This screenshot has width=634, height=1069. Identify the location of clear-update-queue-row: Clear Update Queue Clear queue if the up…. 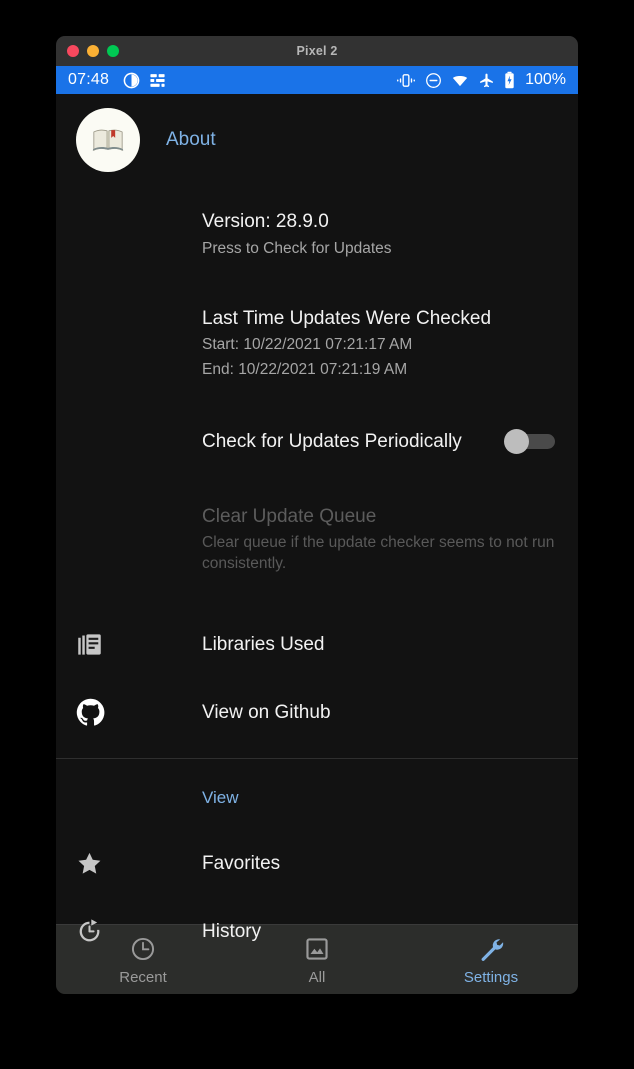
(317, 539).